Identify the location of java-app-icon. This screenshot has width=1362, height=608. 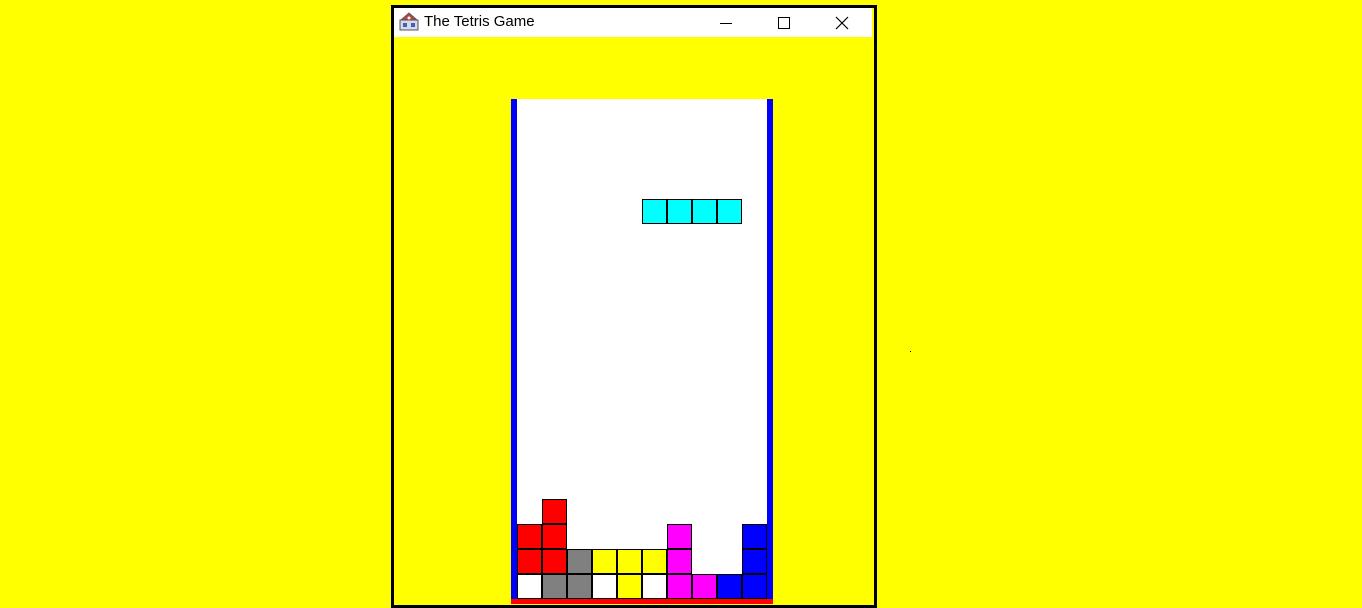
(409, 21).